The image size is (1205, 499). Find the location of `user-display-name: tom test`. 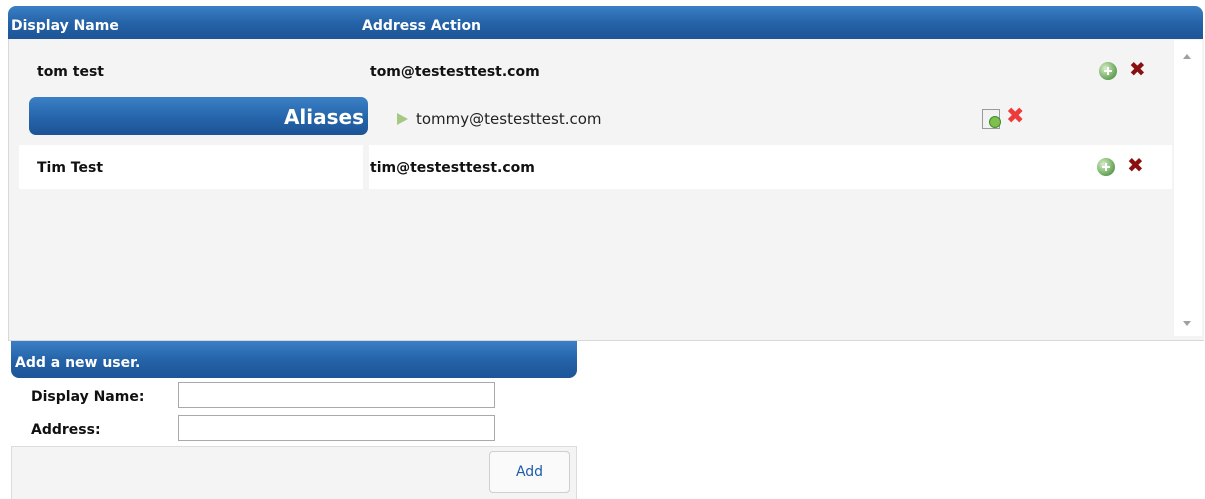

user-display-name: tom test is located at coordinates (70, 72).